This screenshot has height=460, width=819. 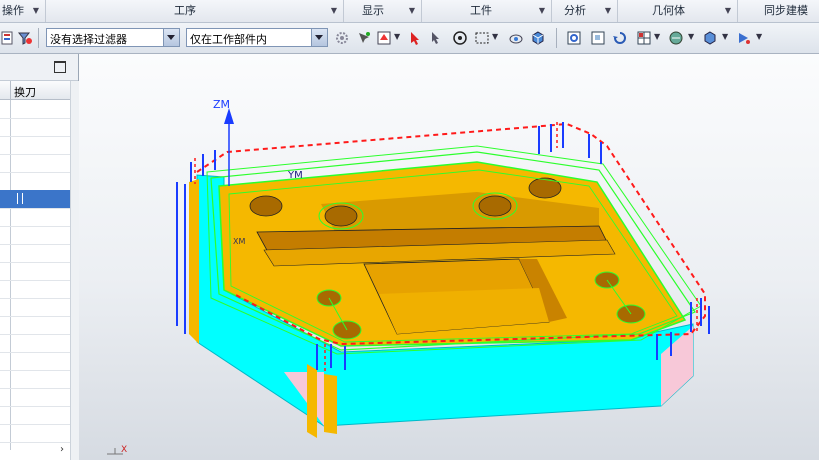 I want to click on menu-synchronous-modeling: 同步建模, so click(x=778, y=11).